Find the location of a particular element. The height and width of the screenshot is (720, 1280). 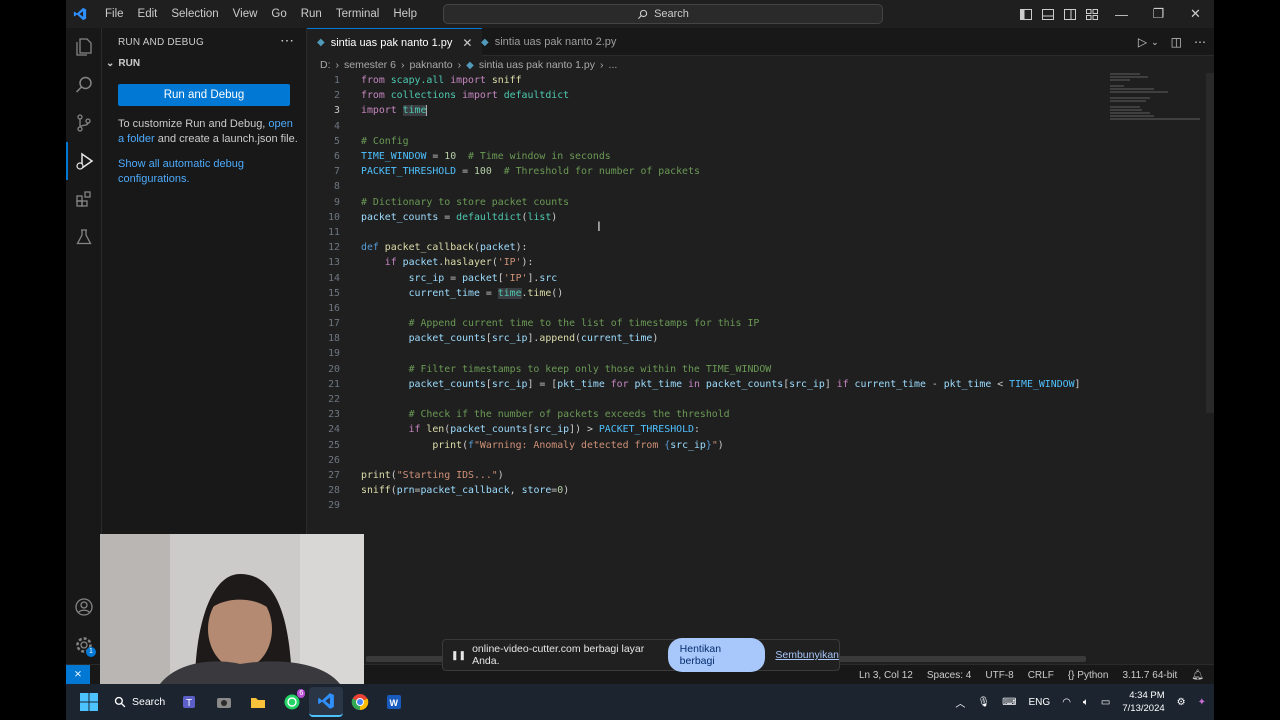

webcam-overlay is located at coordinates (232, 609).